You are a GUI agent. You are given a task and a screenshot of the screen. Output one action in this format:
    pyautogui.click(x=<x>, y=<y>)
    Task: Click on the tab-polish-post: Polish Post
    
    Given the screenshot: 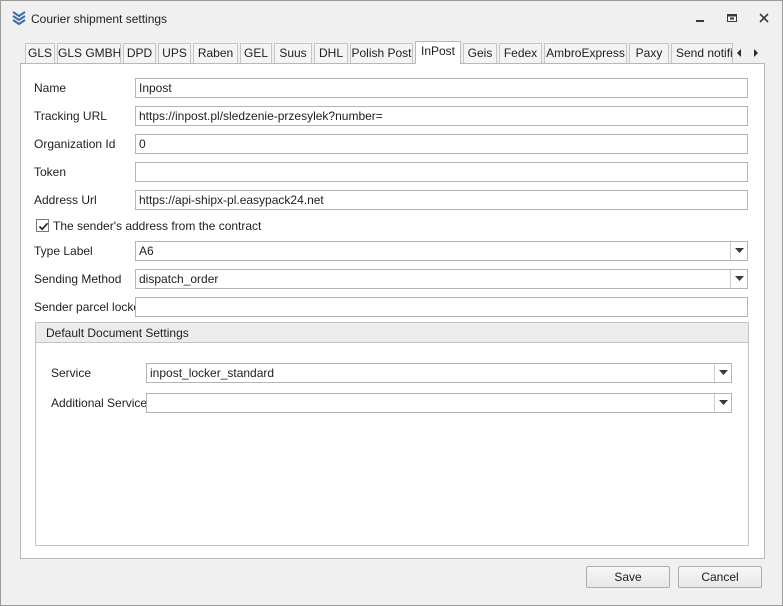 What is the action you would take?
    pyautogui.click(x=381, y=53)
    